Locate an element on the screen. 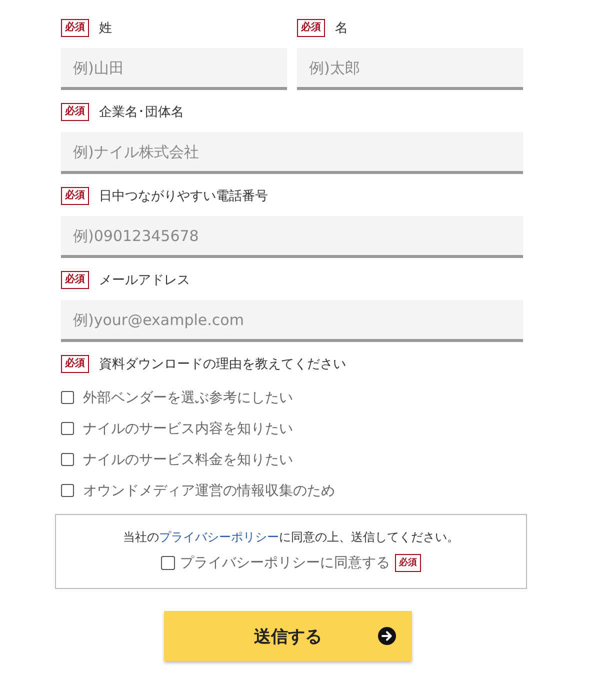 This screenshot has height=695, width=594. input-field: 例)山田 is located at coordinates (174, 69).